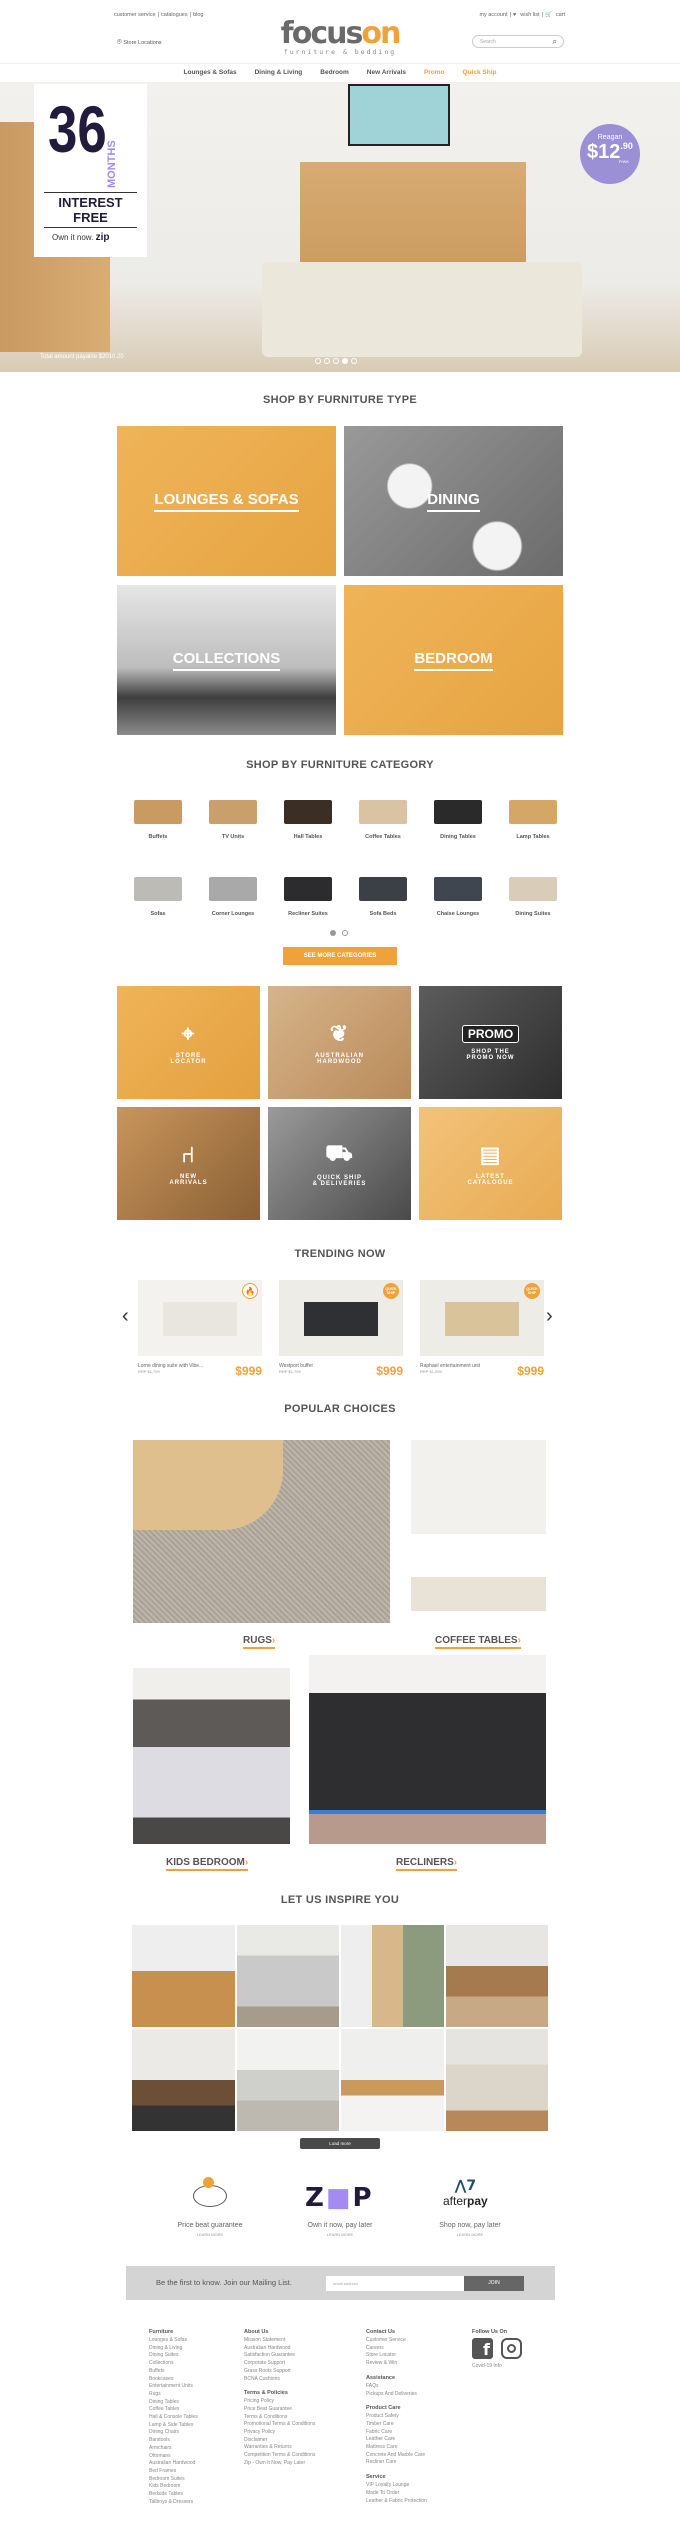  I want to click on footer-link: Competition Terms & Conditions, so click(299, 2456).